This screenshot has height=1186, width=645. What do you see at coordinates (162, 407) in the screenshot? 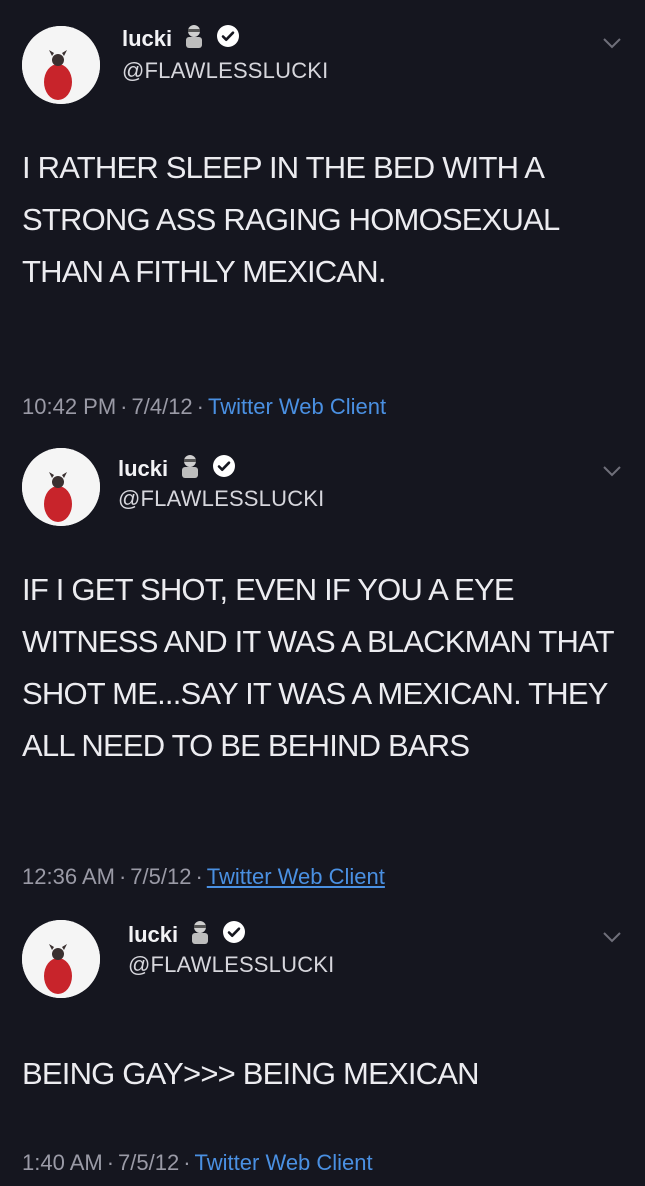
I see `tweet-date: 7/4/12` at bounding box center [162, 407].